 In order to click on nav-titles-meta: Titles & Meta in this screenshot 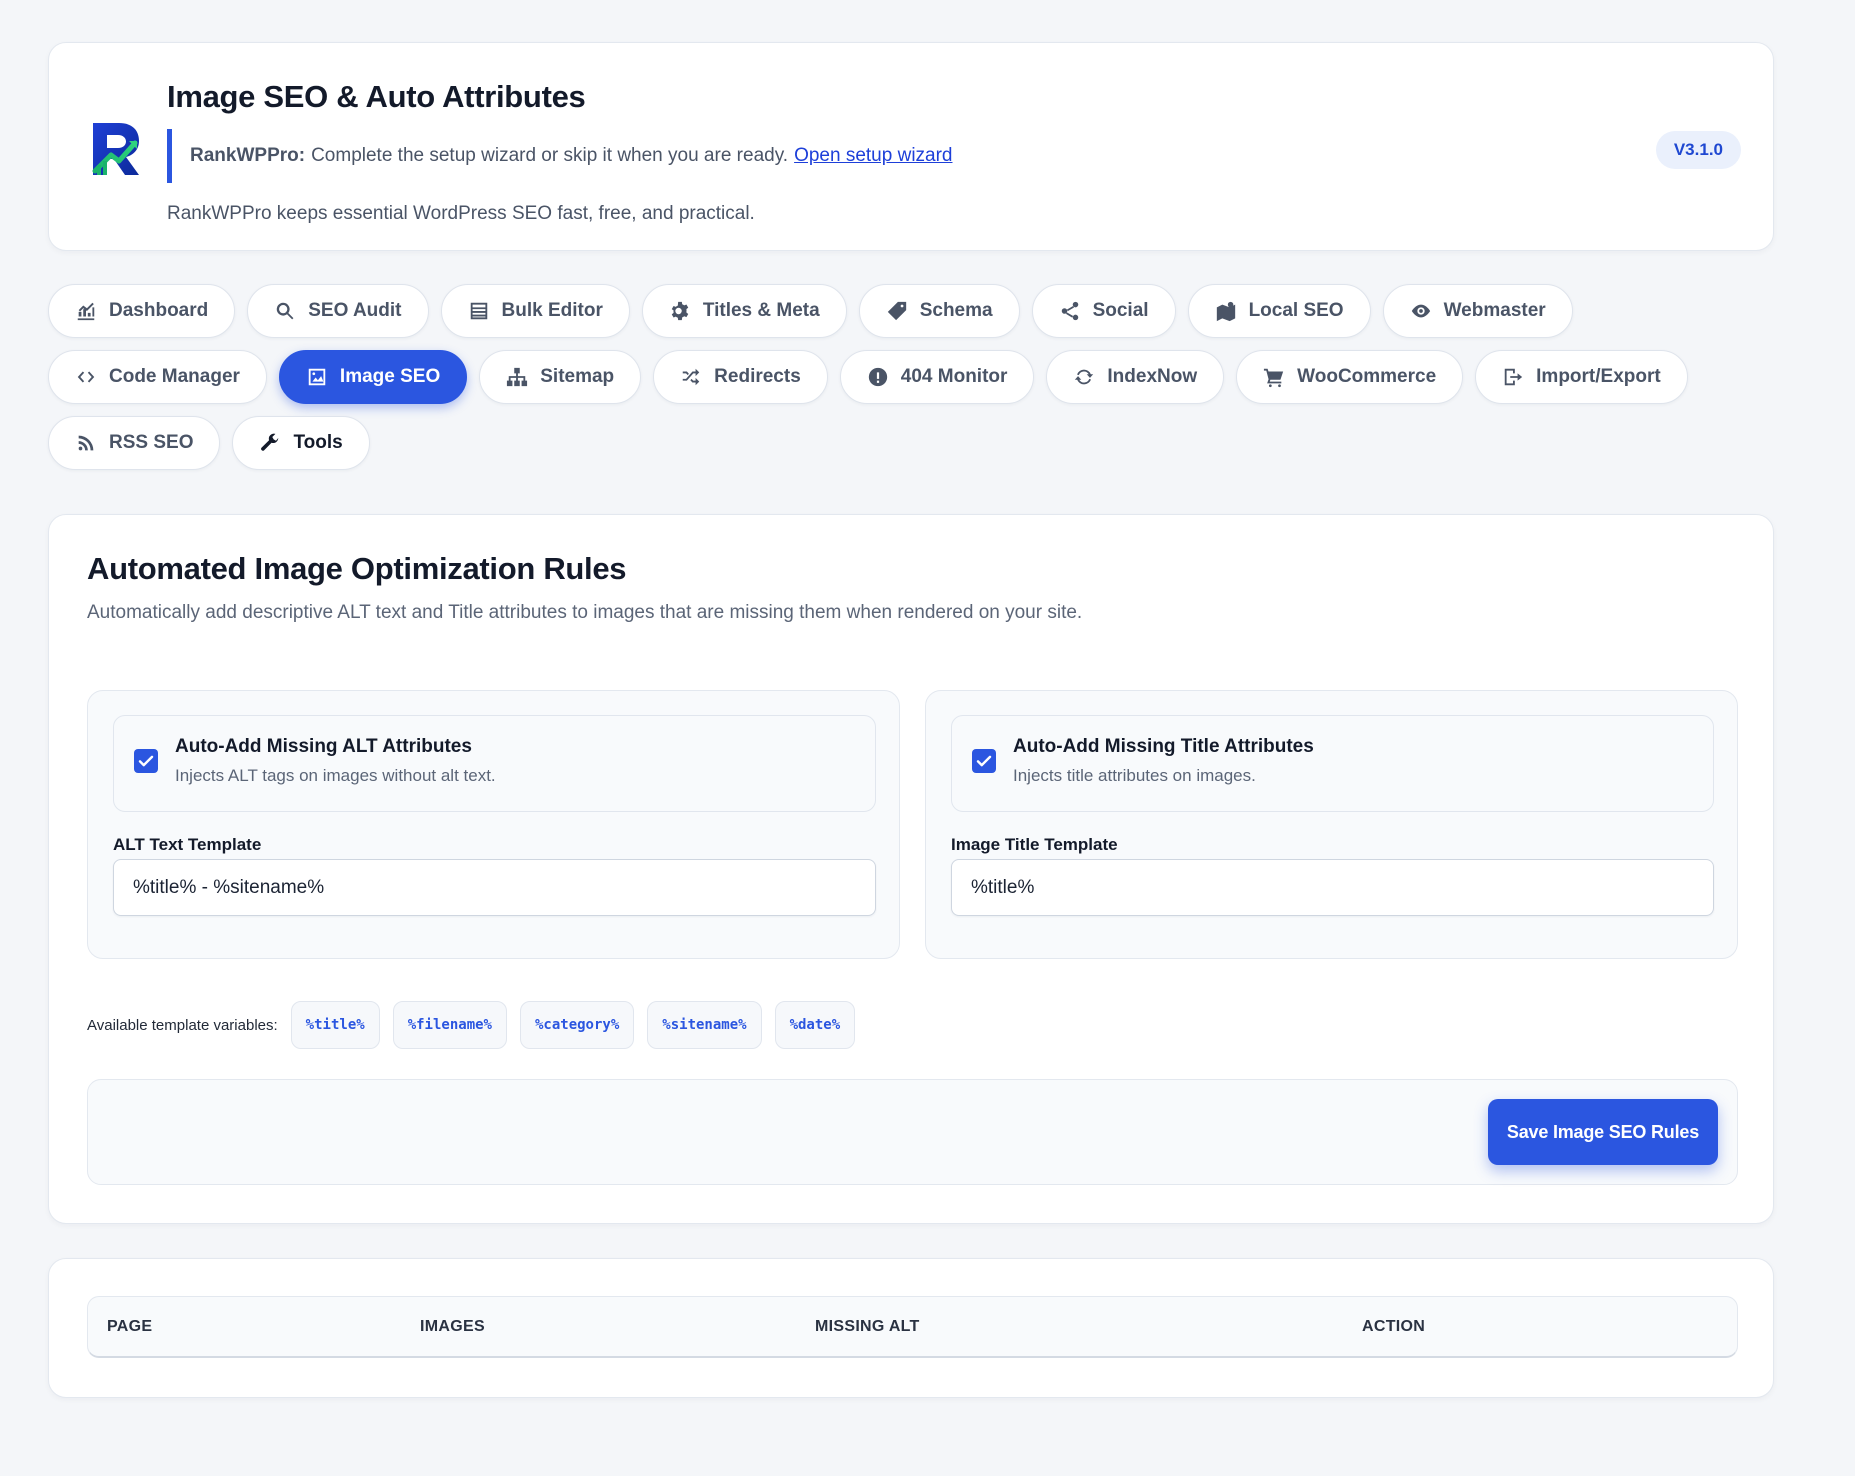, I will do `click(744, 311)`.